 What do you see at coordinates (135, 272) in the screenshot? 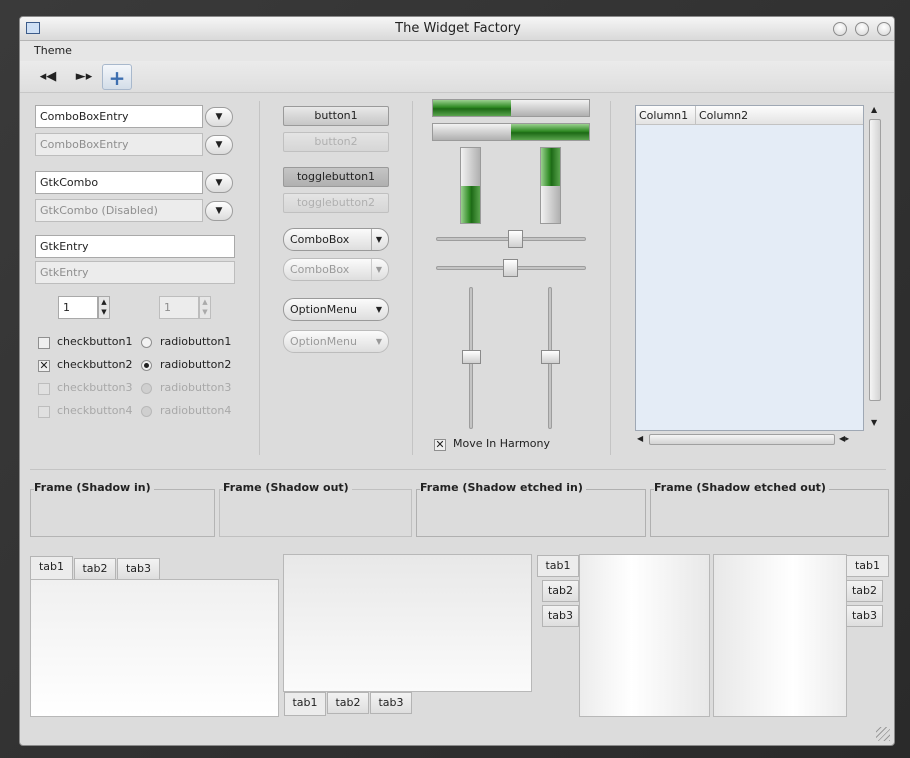
I see `gtk-entry-disabled: GtkEntry` at bounding box center [135, 272].